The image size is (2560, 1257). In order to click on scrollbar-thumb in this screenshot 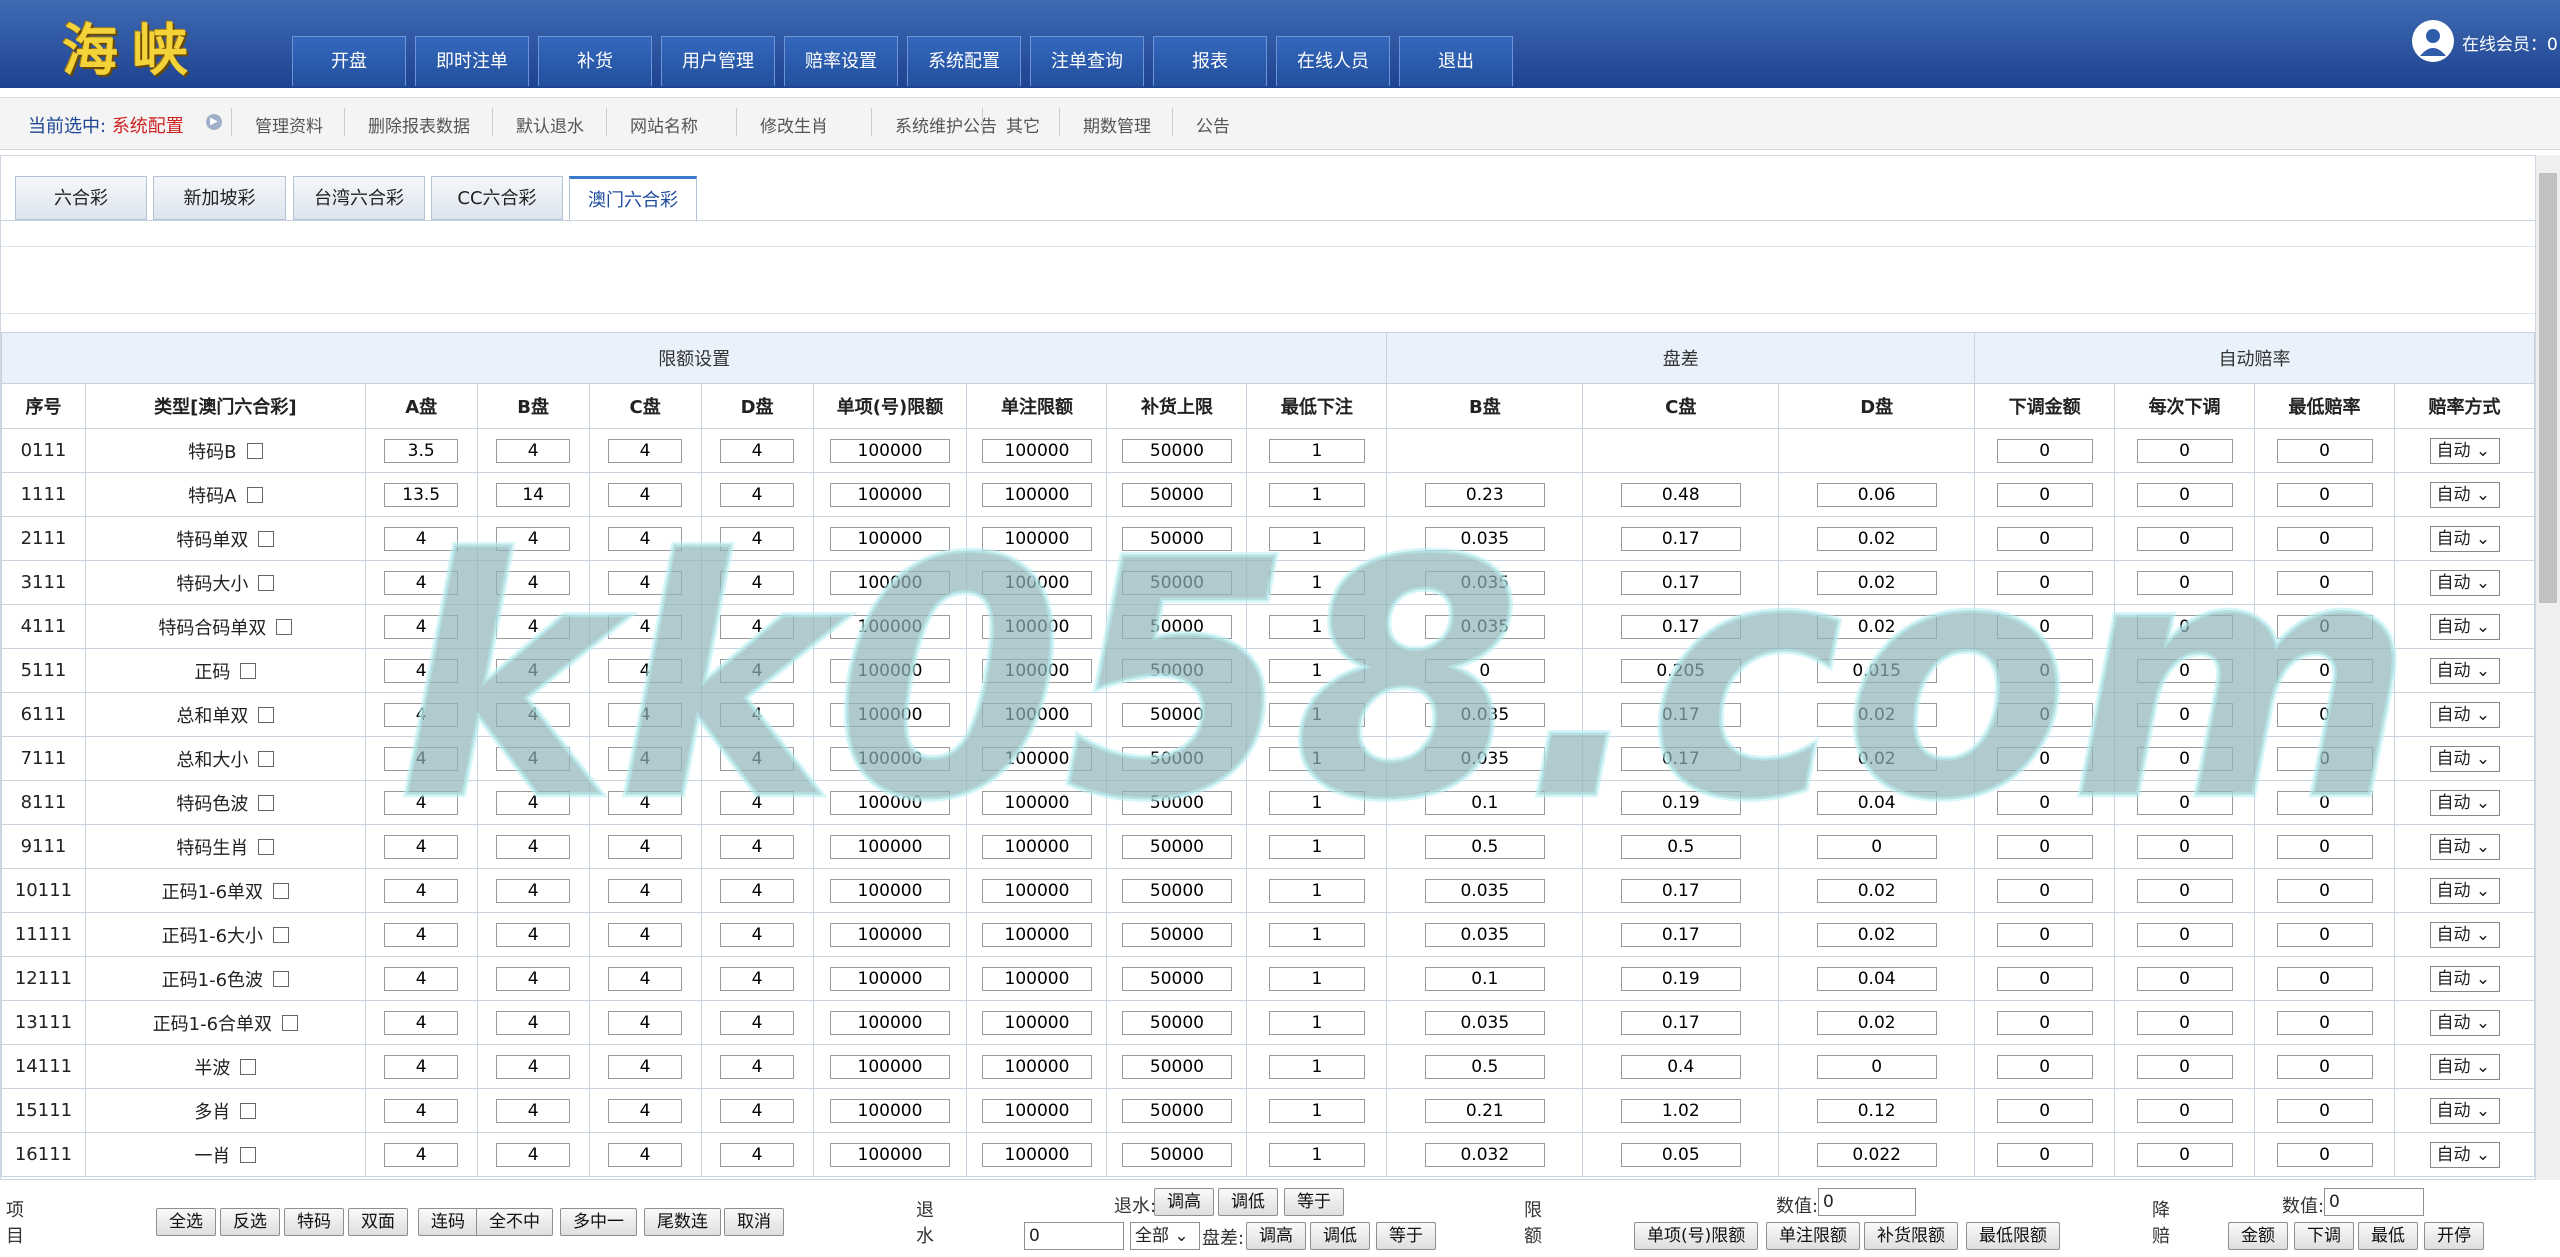, I will do `click(2548, 388)`.